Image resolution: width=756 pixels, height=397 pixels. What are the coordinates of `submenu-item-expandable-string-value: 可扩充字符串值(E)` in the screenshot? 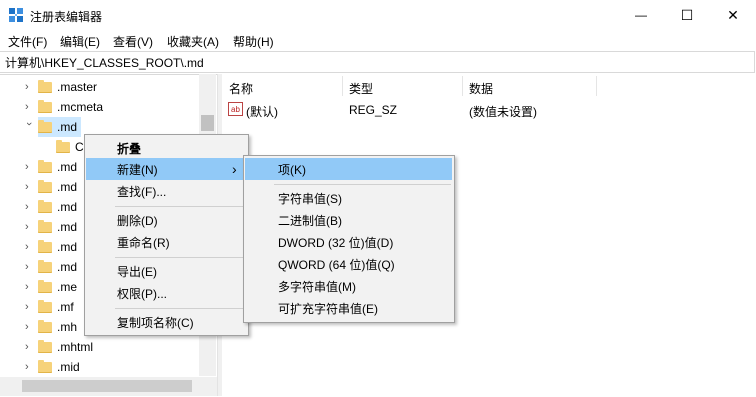 It's located at (349, 308).